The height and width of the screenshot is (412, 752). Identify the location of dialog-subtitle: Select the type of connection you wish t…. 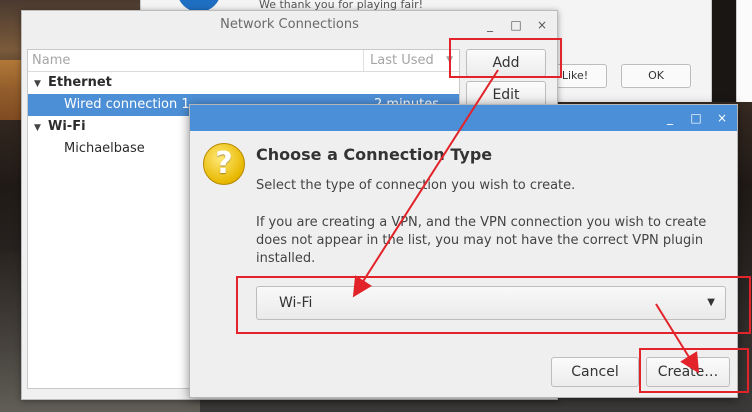
(416, 185).